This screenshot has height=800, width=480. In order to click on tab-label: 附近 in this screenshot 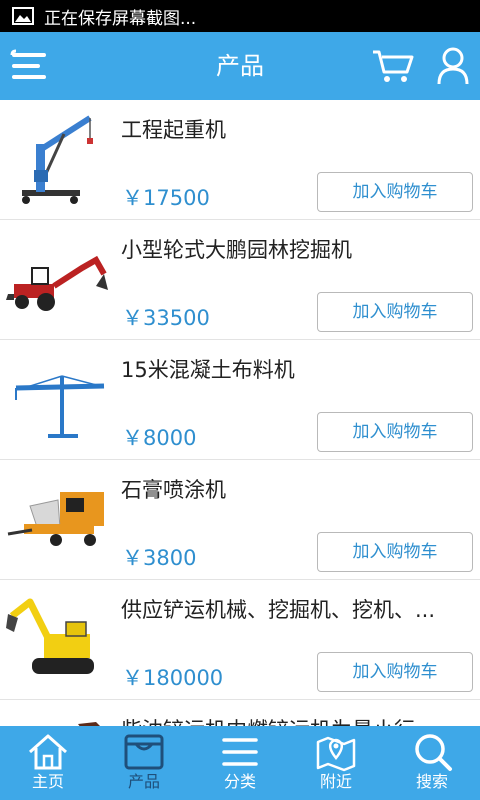, I will do `click(335, 781)`.